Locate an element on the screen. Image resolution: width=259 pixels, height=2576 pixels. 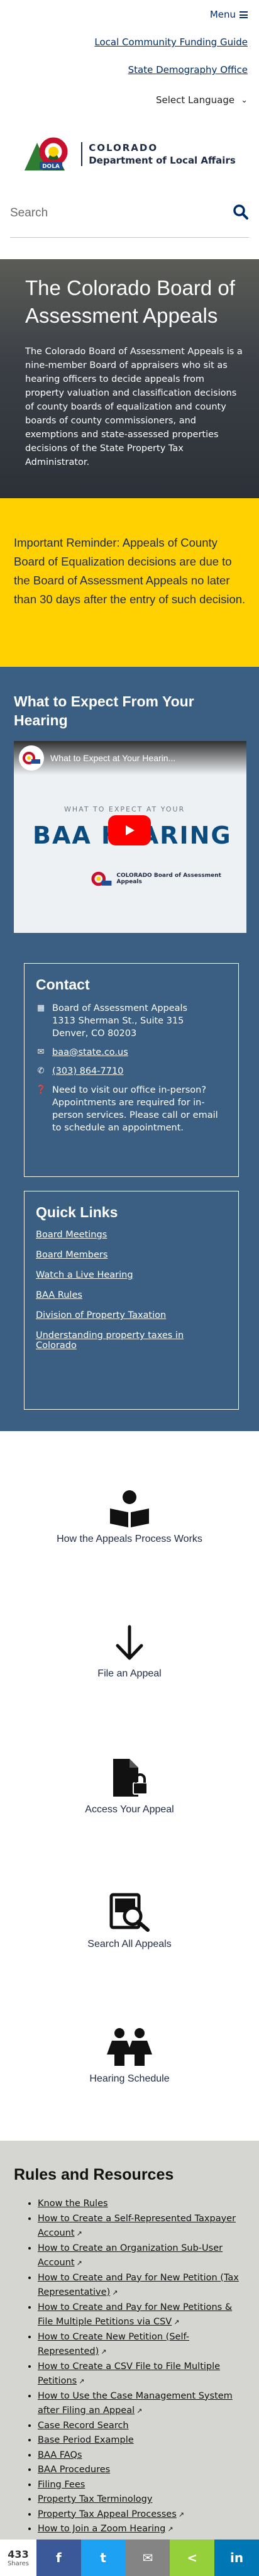
funding-guide-link: Local Community Funding Guide is located at coordinates (171, 42).